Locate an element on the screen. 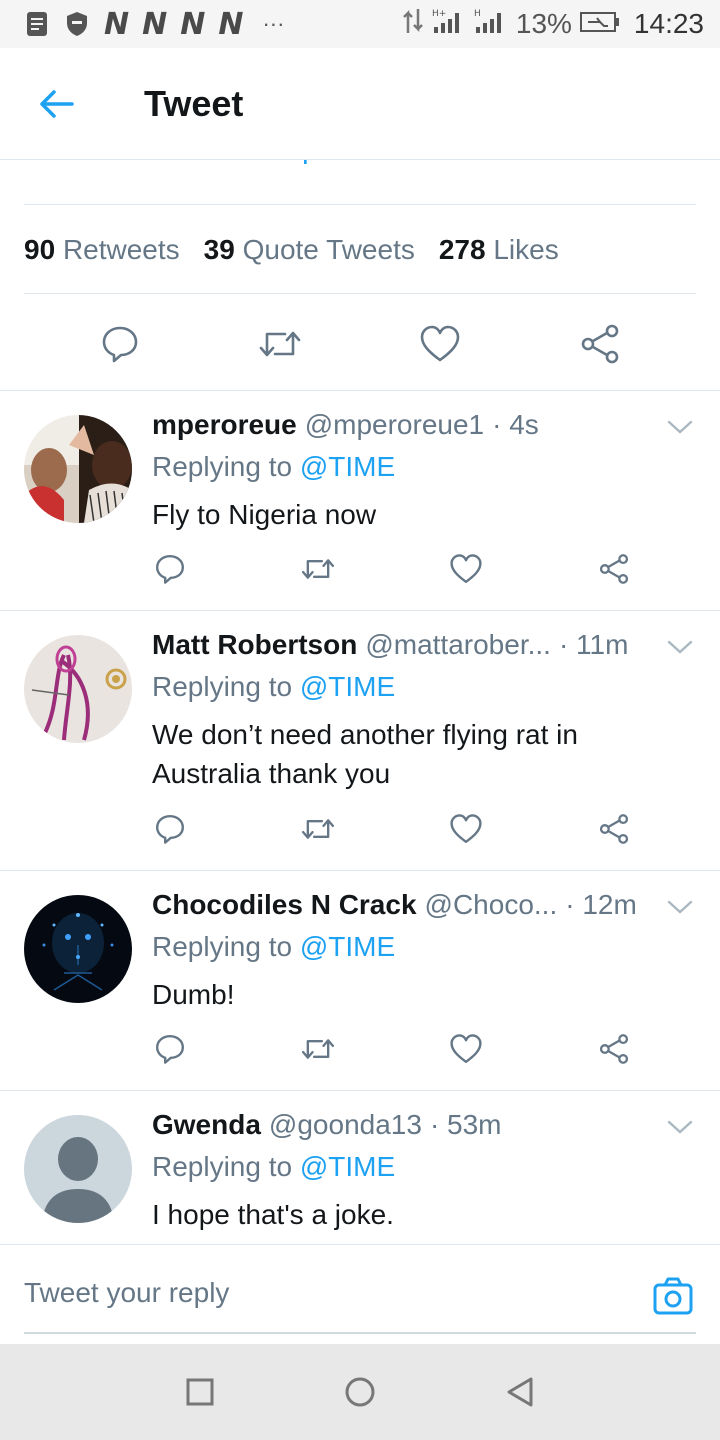 The width and height of the screenshot is (720, 1440). back-nav-button is located at coordinates (520, 1392).